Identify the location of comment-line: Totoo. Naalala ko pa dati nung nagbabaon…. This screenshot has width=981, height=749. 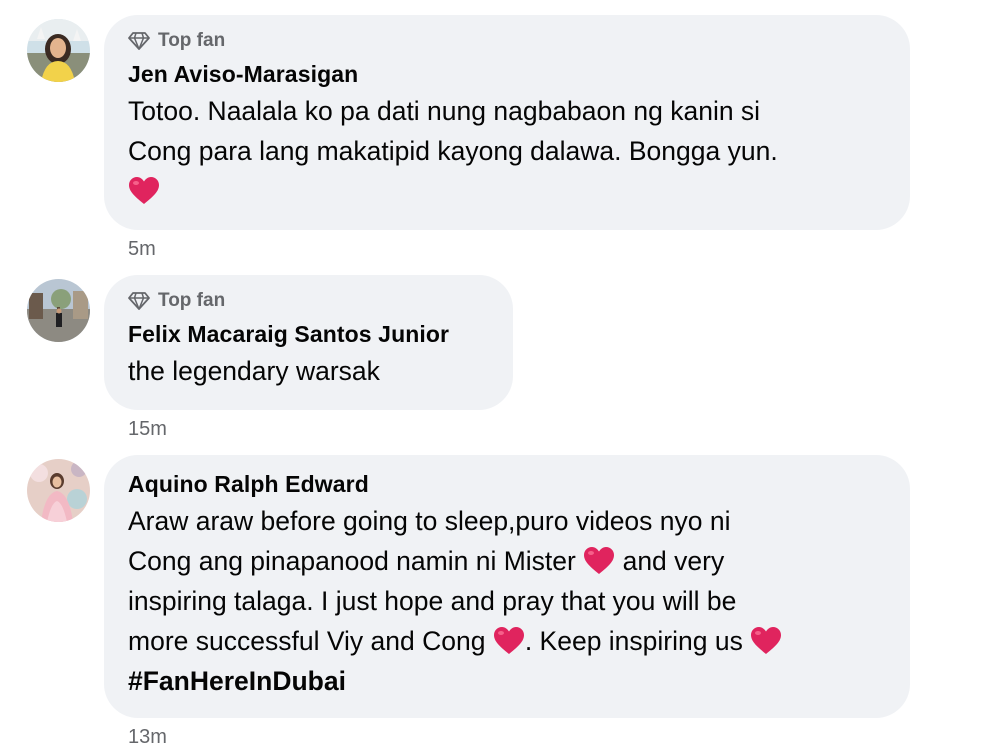
(444, 111).